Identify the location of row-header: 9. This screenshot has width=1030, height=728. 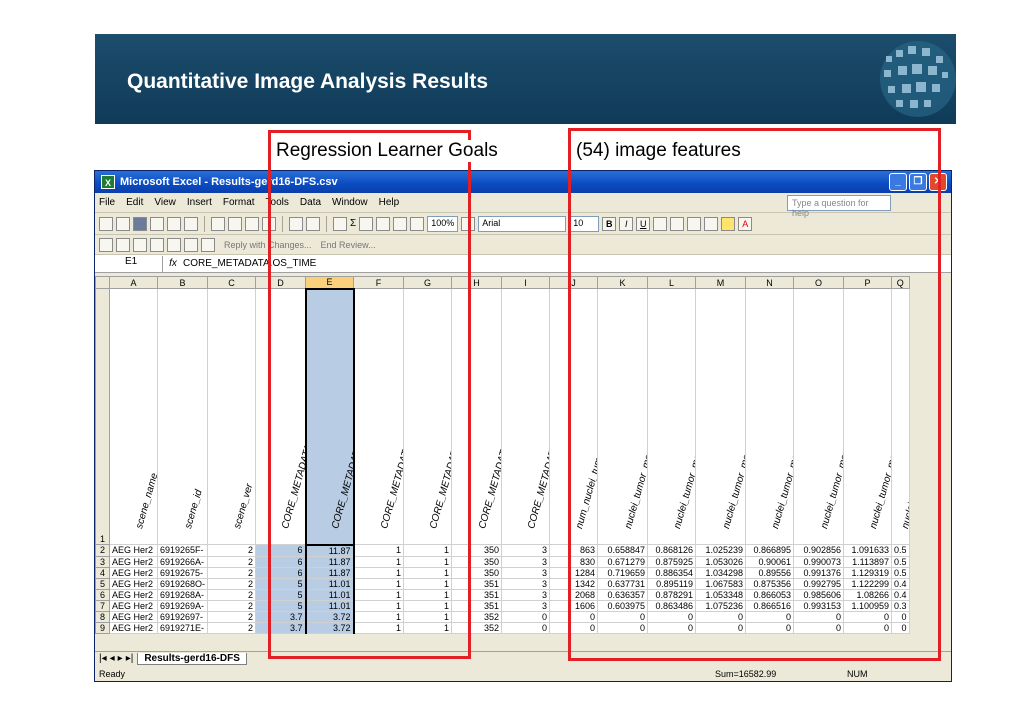
(102, 627).